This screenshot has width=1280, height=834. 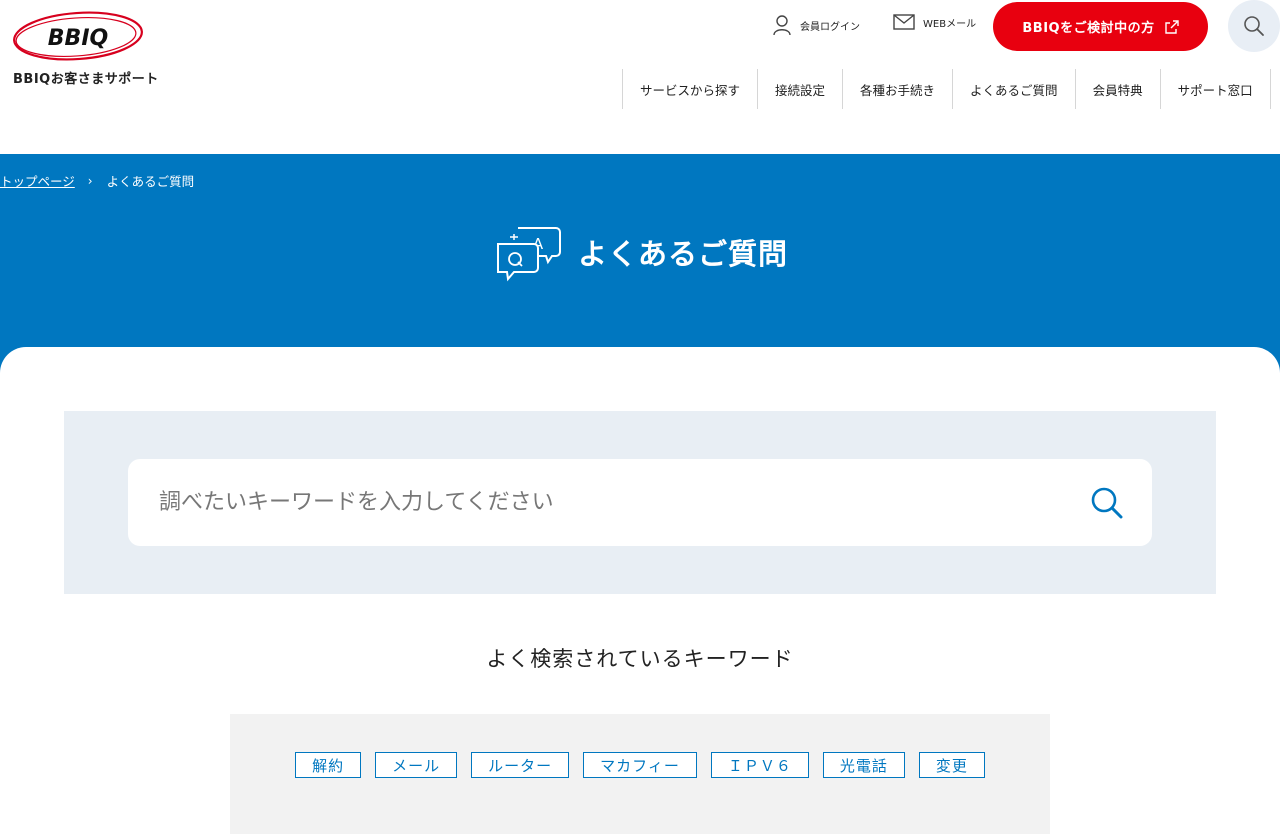 I want to click on nav-item-connection: 接続設定, so click(x=799, y=89).